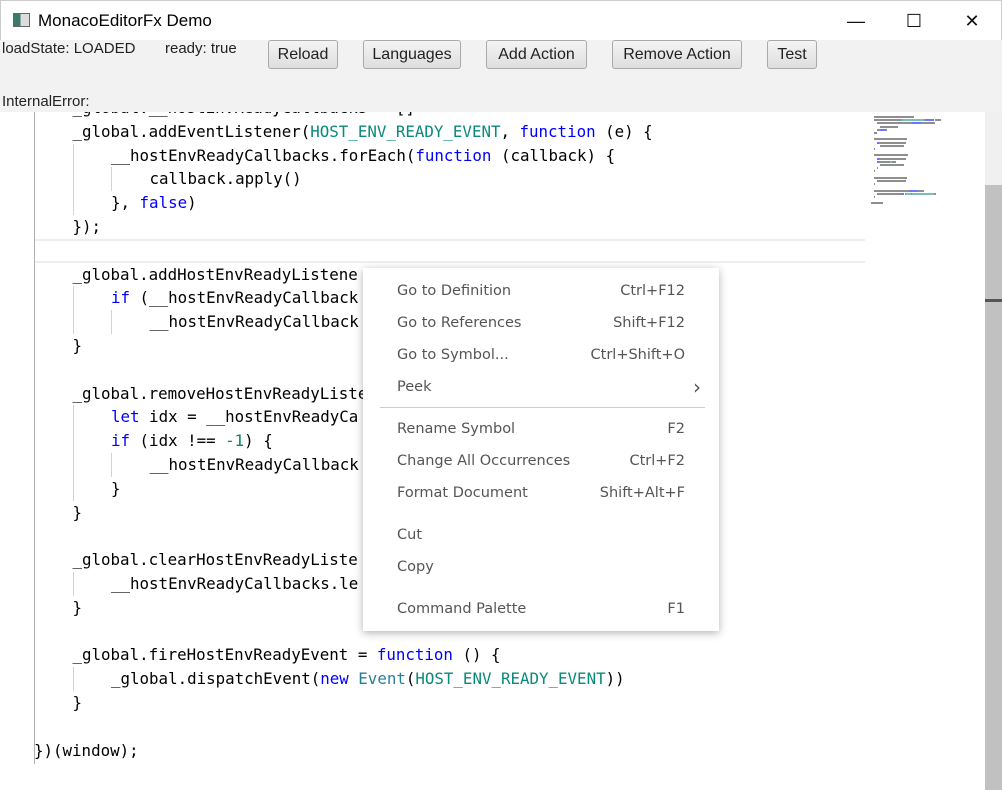 The width and height of the screenshot is (1002, 790). I want to click on code-line: });, so click(87, 227).